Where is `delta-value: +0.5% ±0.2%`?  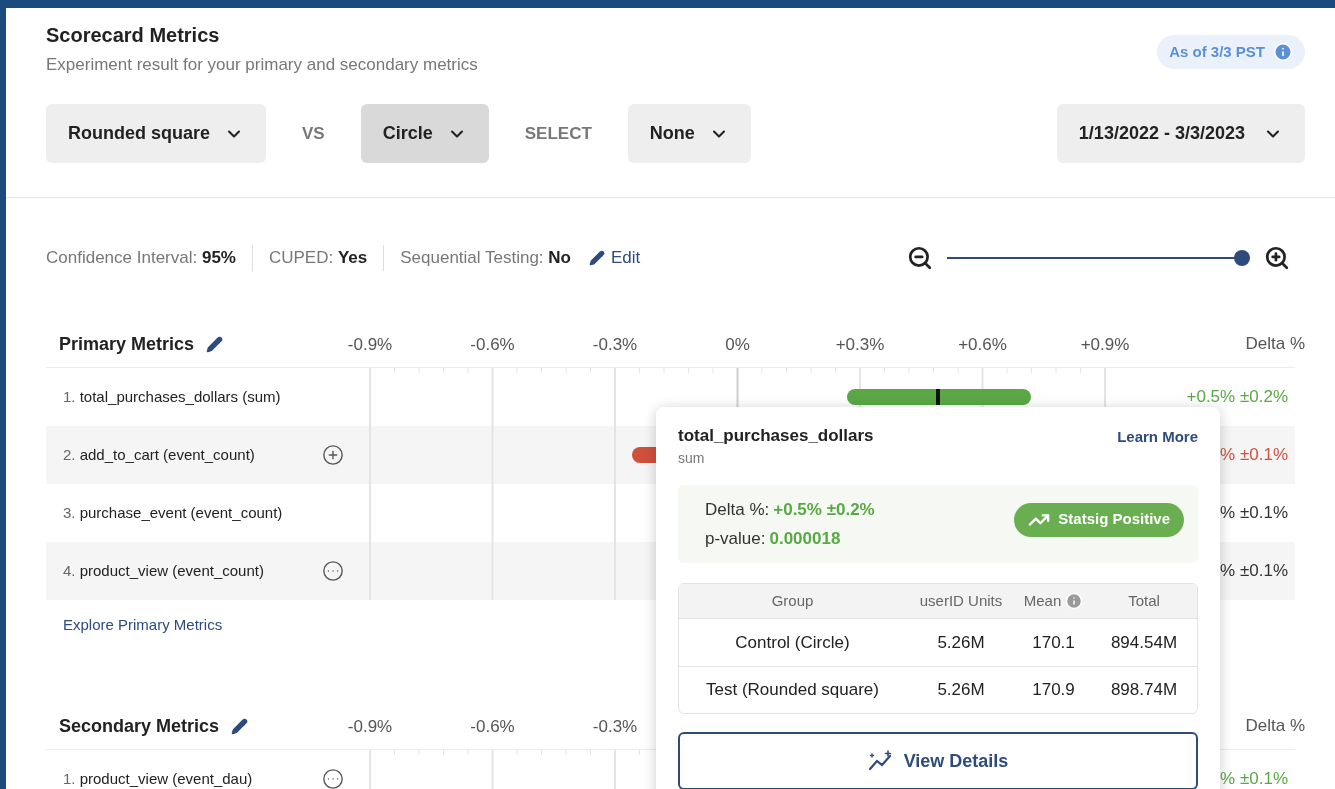
delta-value: +0.5% ±0.2% is located at coordinates (1237, 397).